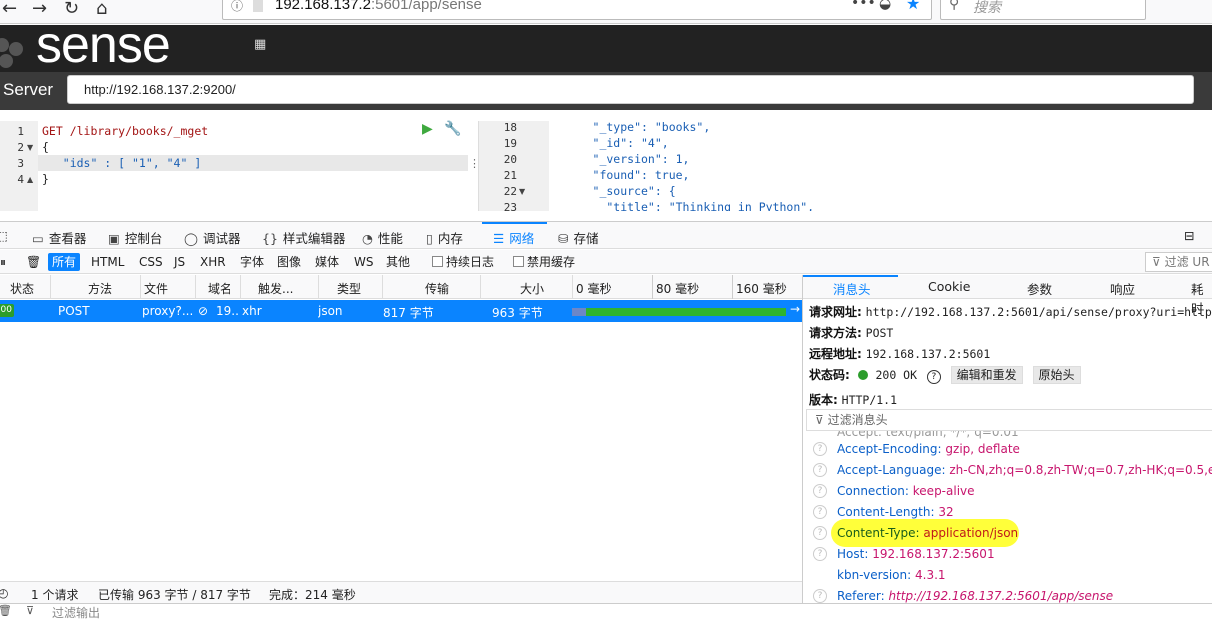 The image size is (1212, 621). Describe the element at coordinates (7, 310) in the screenshot. I see `status-badge: 200` at that location.